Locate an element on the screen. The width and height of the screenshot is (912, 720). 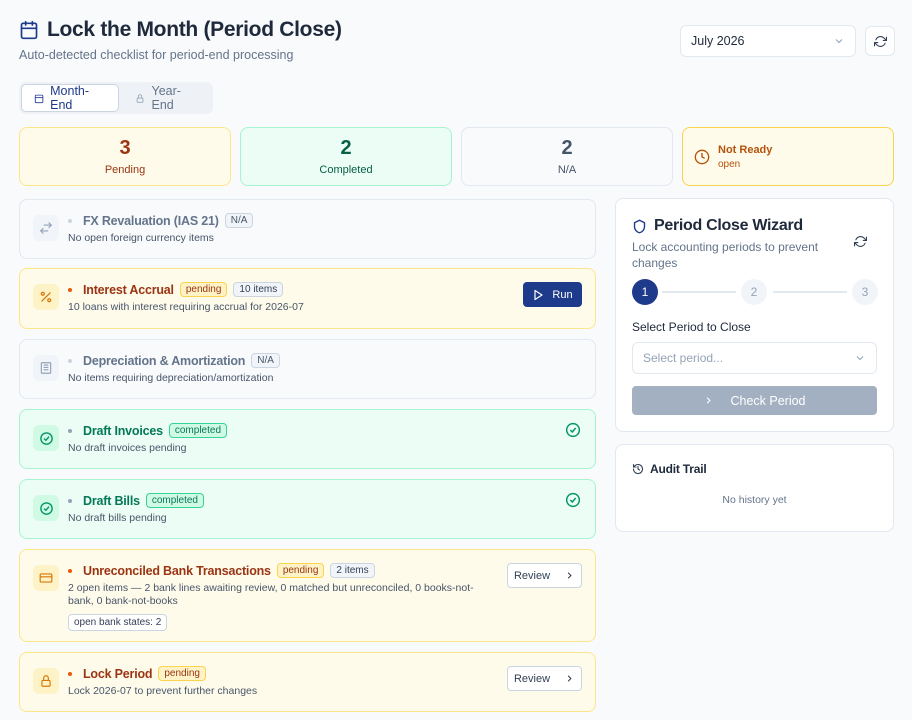
stat-label: N/A is located at coordinates (567, 169).